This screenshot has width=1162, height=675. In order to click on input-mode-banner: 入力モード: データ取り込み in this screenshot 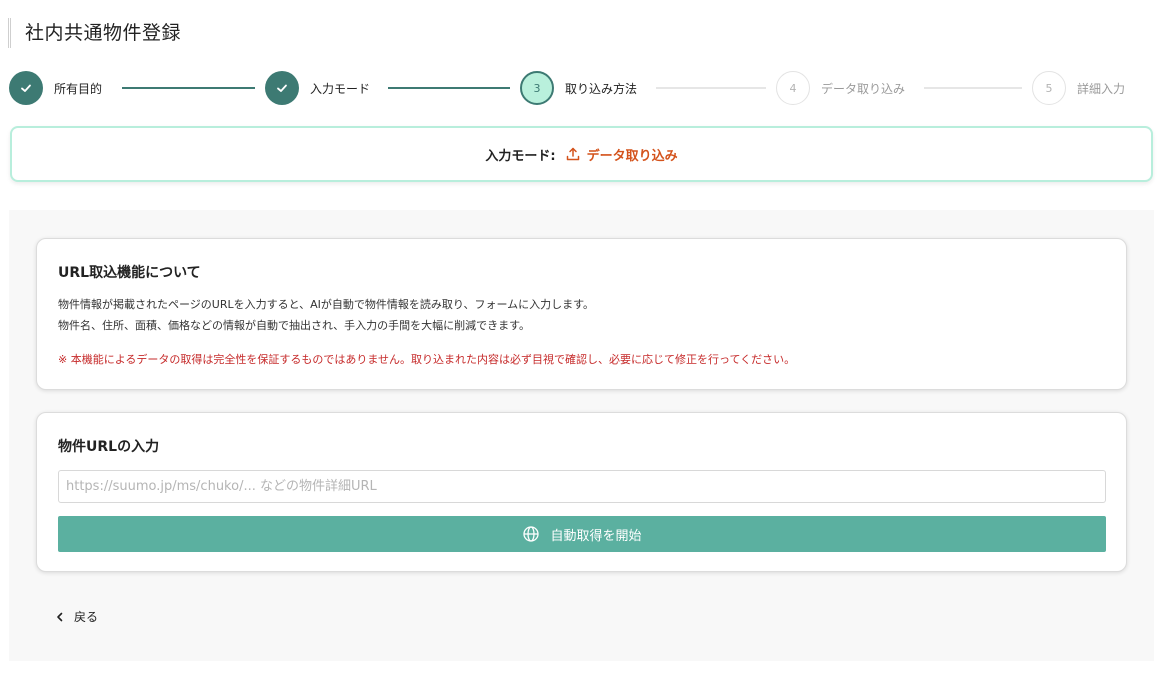, I will do `click(581, 154)`.